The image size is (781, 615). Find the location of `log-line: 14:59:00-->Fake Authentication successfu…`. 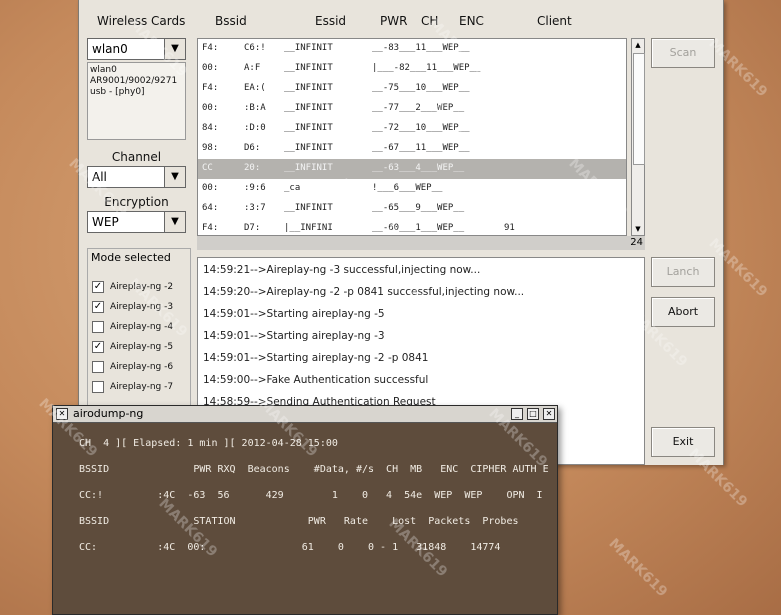

log-line: 14:59:00-->Fake Authentication successfu… is located at coordinates (316, 380).